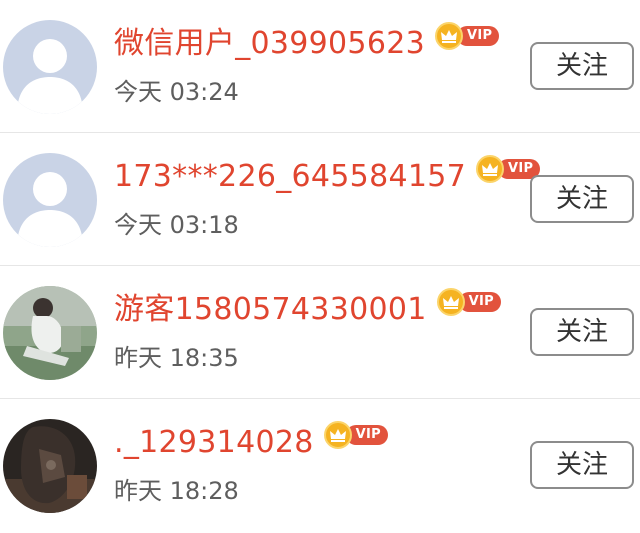  What do you see at coordinates (214, 443) in the screenshot?
I see `user-name: ._129314028` at bounding box center [214, 443].